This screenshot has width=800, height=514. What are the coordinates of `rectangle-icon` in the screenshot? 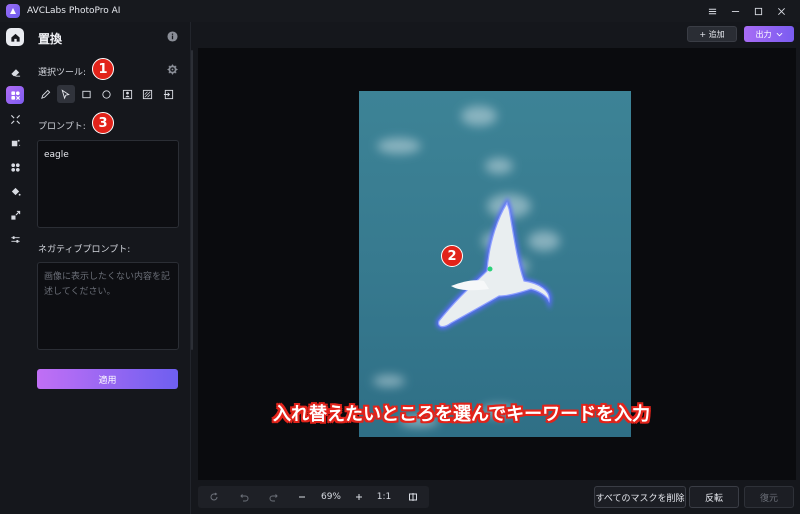 It's located at (86, 94).